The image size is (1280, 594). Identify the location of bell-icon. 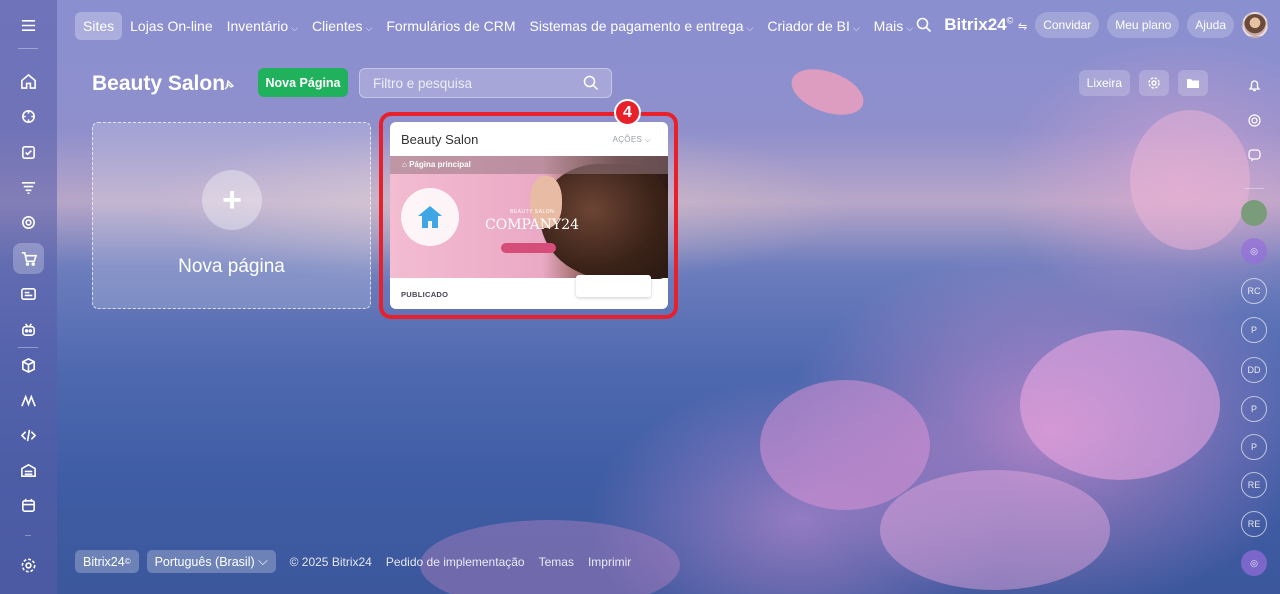
(1254, 85).